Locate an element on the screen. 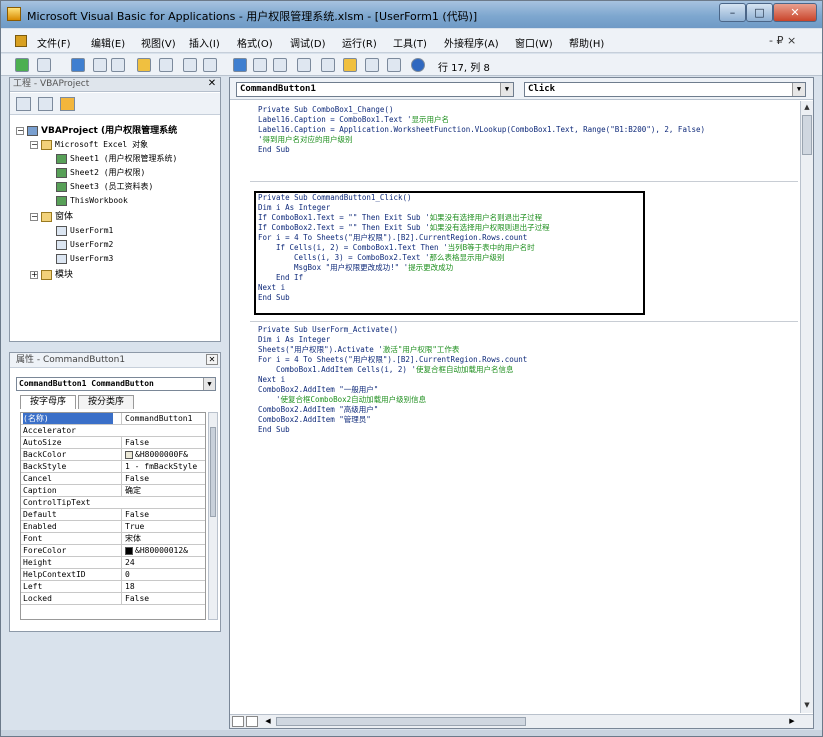 The image size is (823, 737). menu-format: 格式(O) is located at coordinates (255, 42).